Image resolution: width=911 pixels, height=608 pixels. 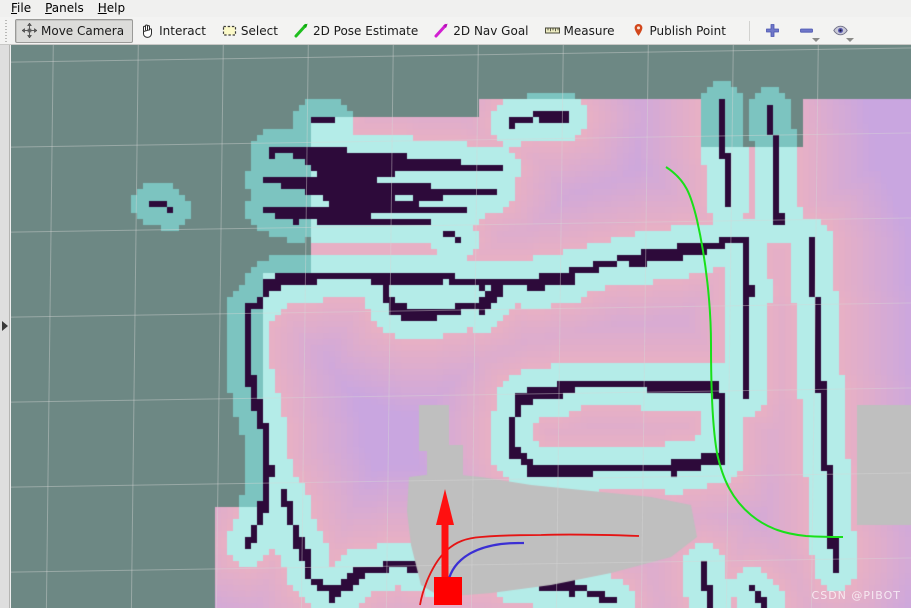 I want to click on tool-select: Select, so click(x=251, y=31).